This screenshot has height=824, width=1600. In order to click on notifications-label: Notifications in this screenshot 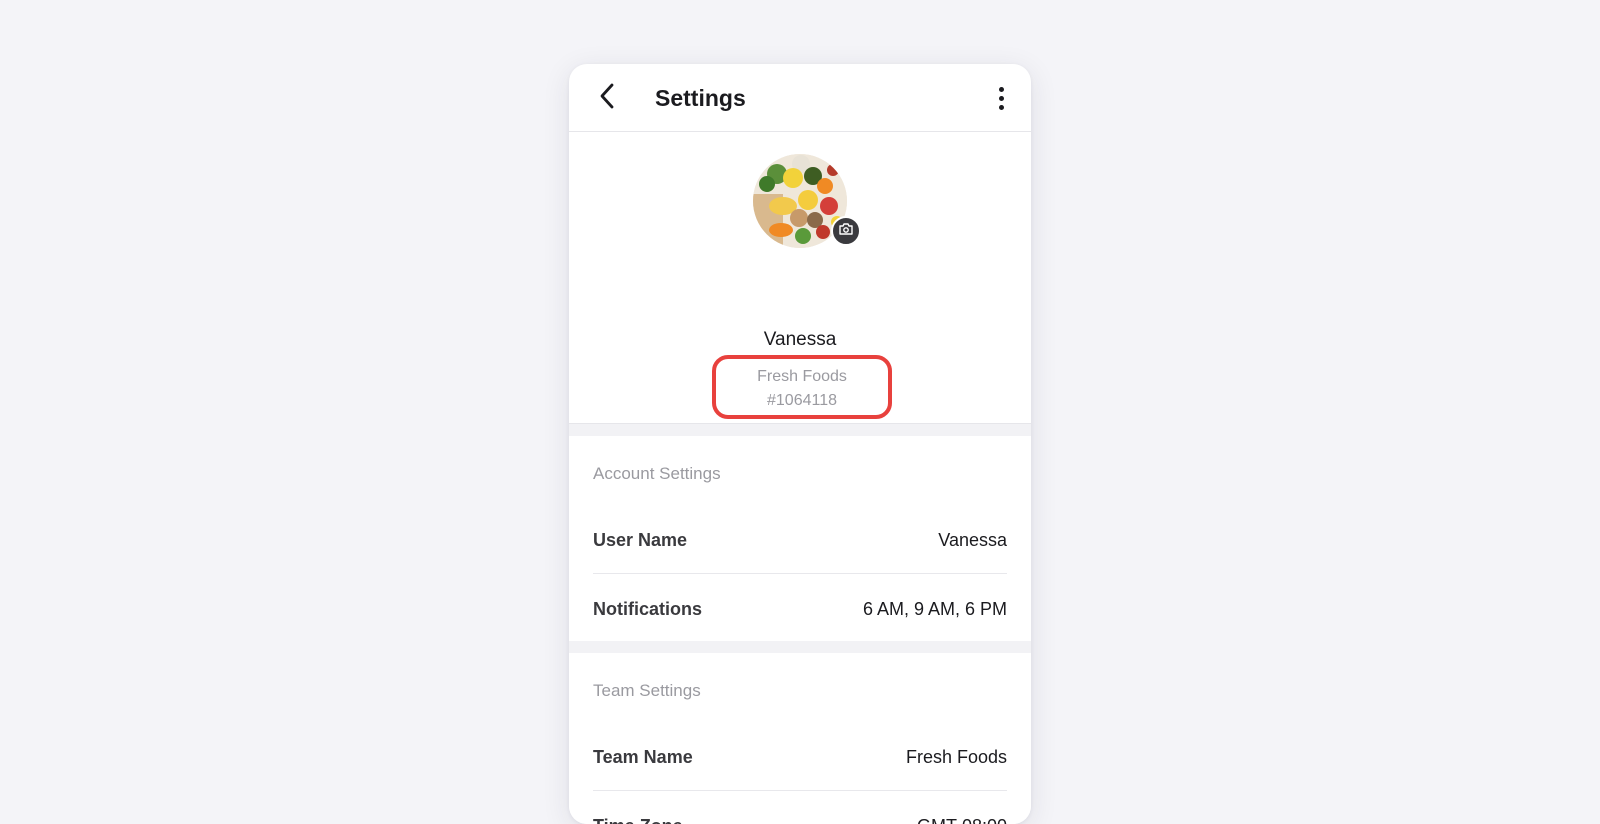, I will do `click(648, 609)`.